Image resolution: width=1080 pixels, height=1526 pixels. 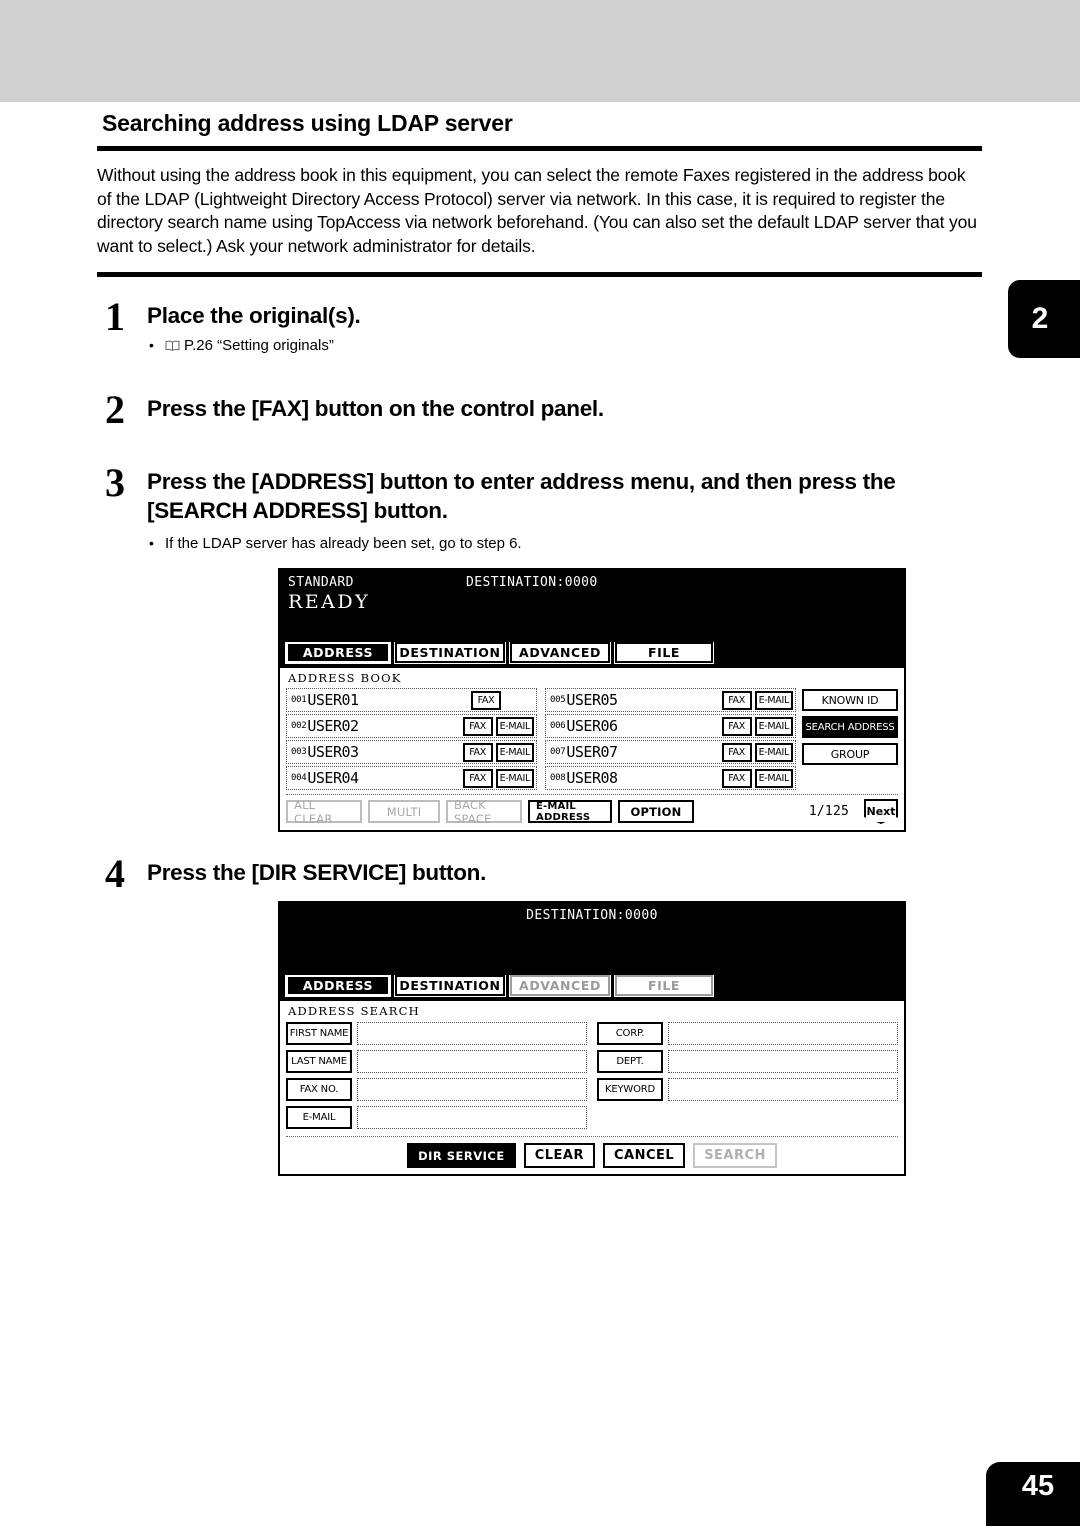 I want to click on fax-no-input, so click(x=472, y=1089).